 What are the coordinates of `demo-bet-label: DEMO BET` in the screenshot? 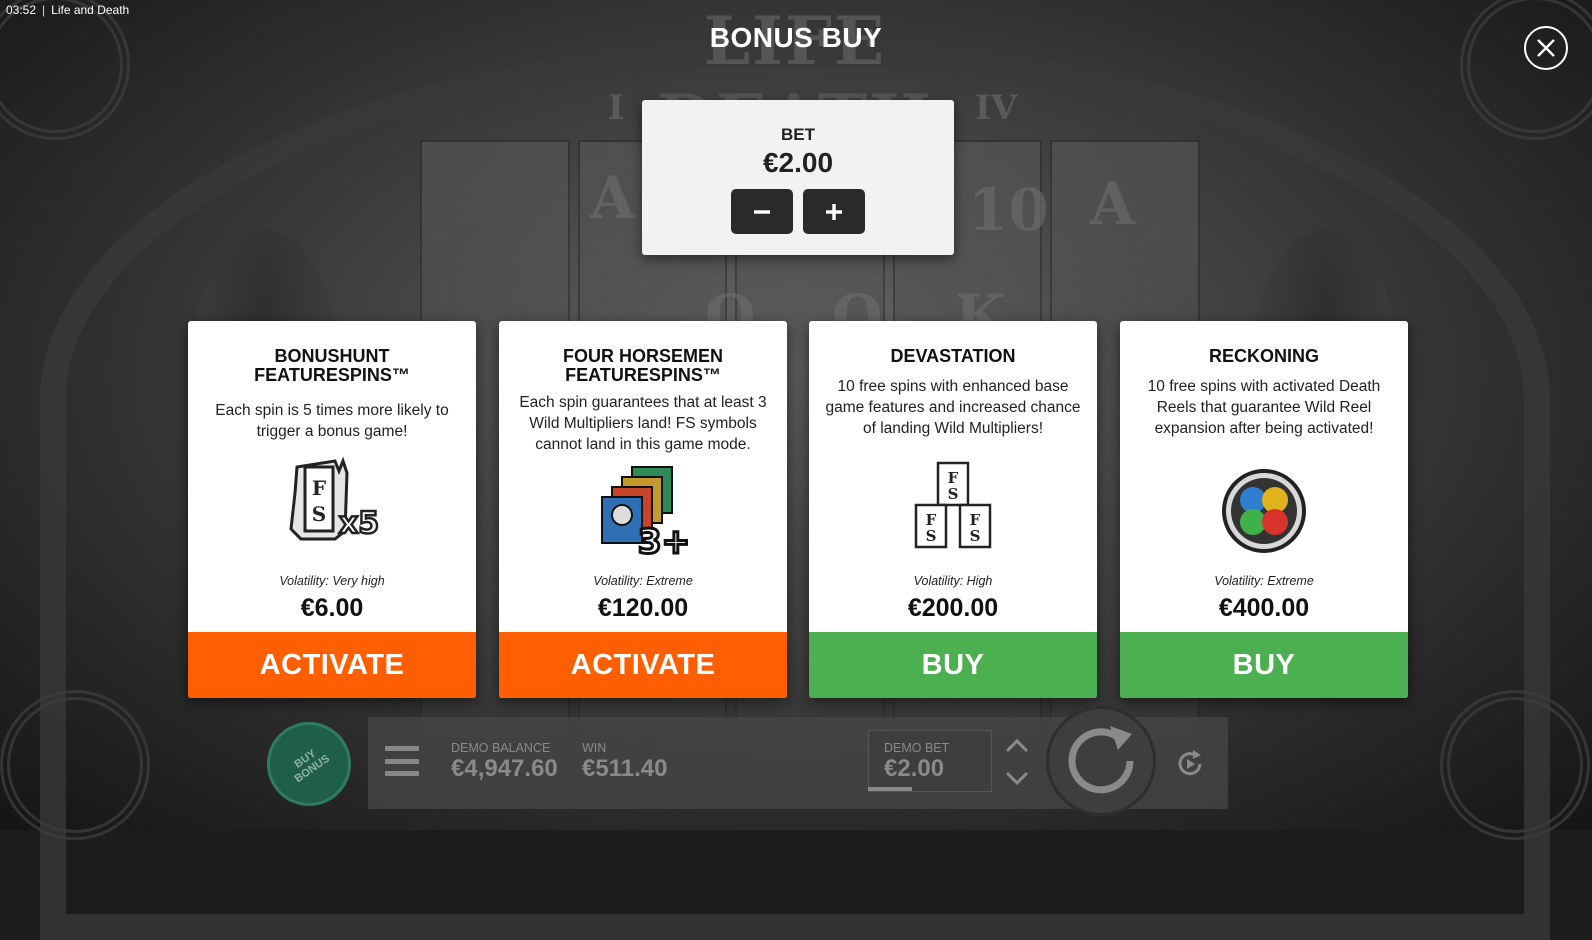 It's located at (917, 748).